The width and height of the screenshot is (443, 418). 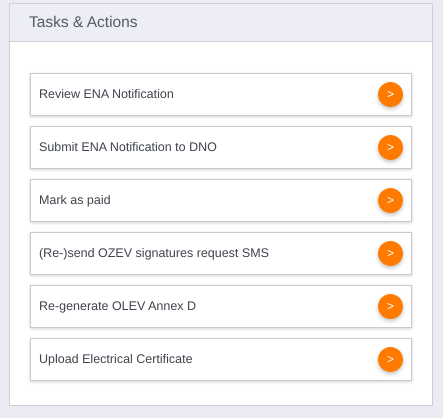 What do you see at coordinates (154, 253) in the screenshot?
I see `task-label: (Re-)send OZEV signatures request SMS` at bounding box center [154, 253].